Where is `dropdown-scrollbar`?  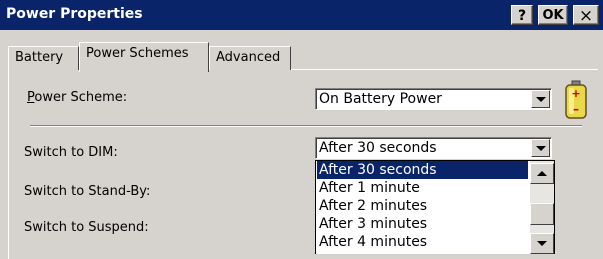 dropdown-scrollbar is located at coordinates (542, 207).